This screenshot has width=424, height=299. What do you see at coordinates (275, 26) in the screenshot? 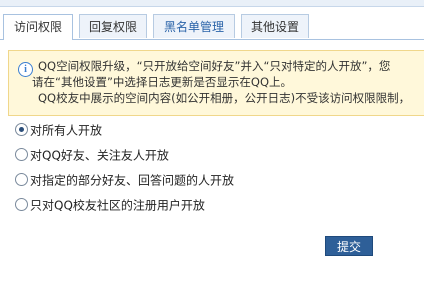
I see `tab-other-settings: 其他设置` at bounding box center [275, 26].